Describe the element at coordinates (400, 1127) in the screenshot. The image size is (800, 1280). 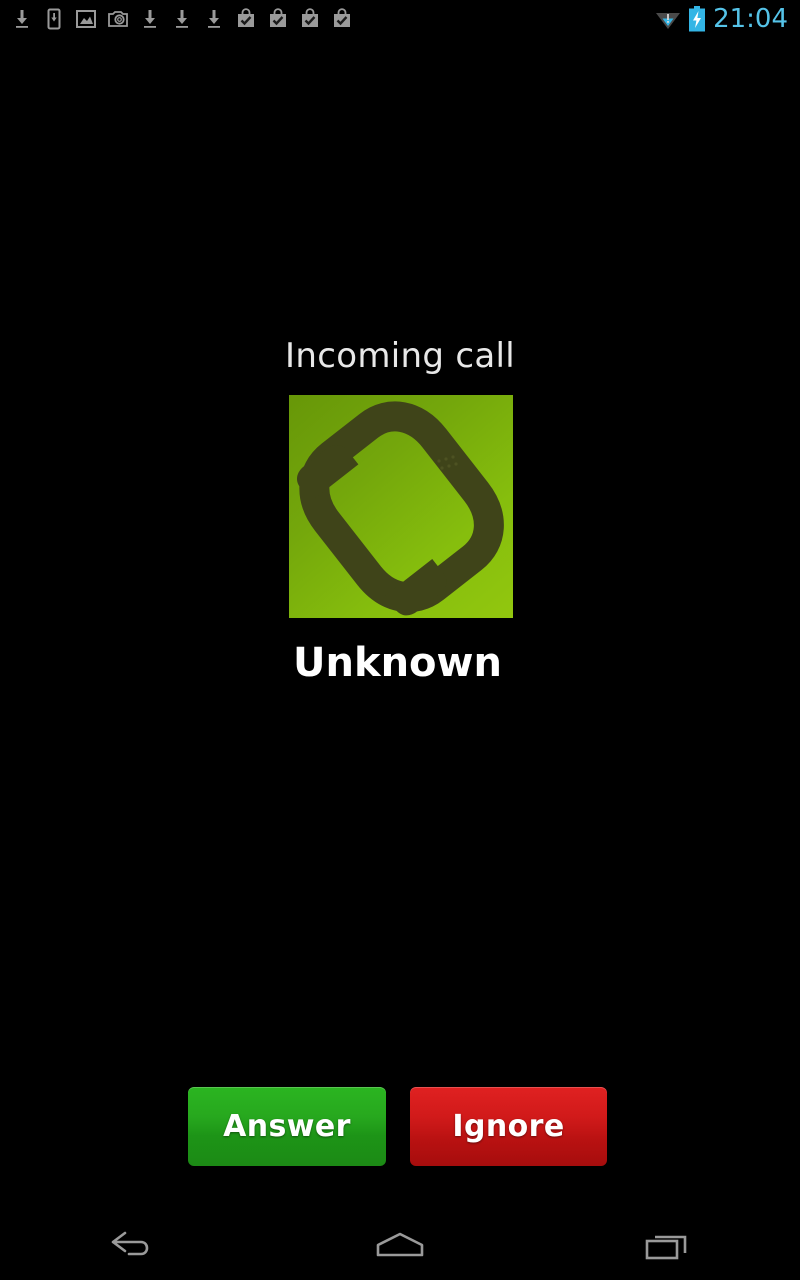
I see `call-action-buttons: Answer Ignore` at that location.